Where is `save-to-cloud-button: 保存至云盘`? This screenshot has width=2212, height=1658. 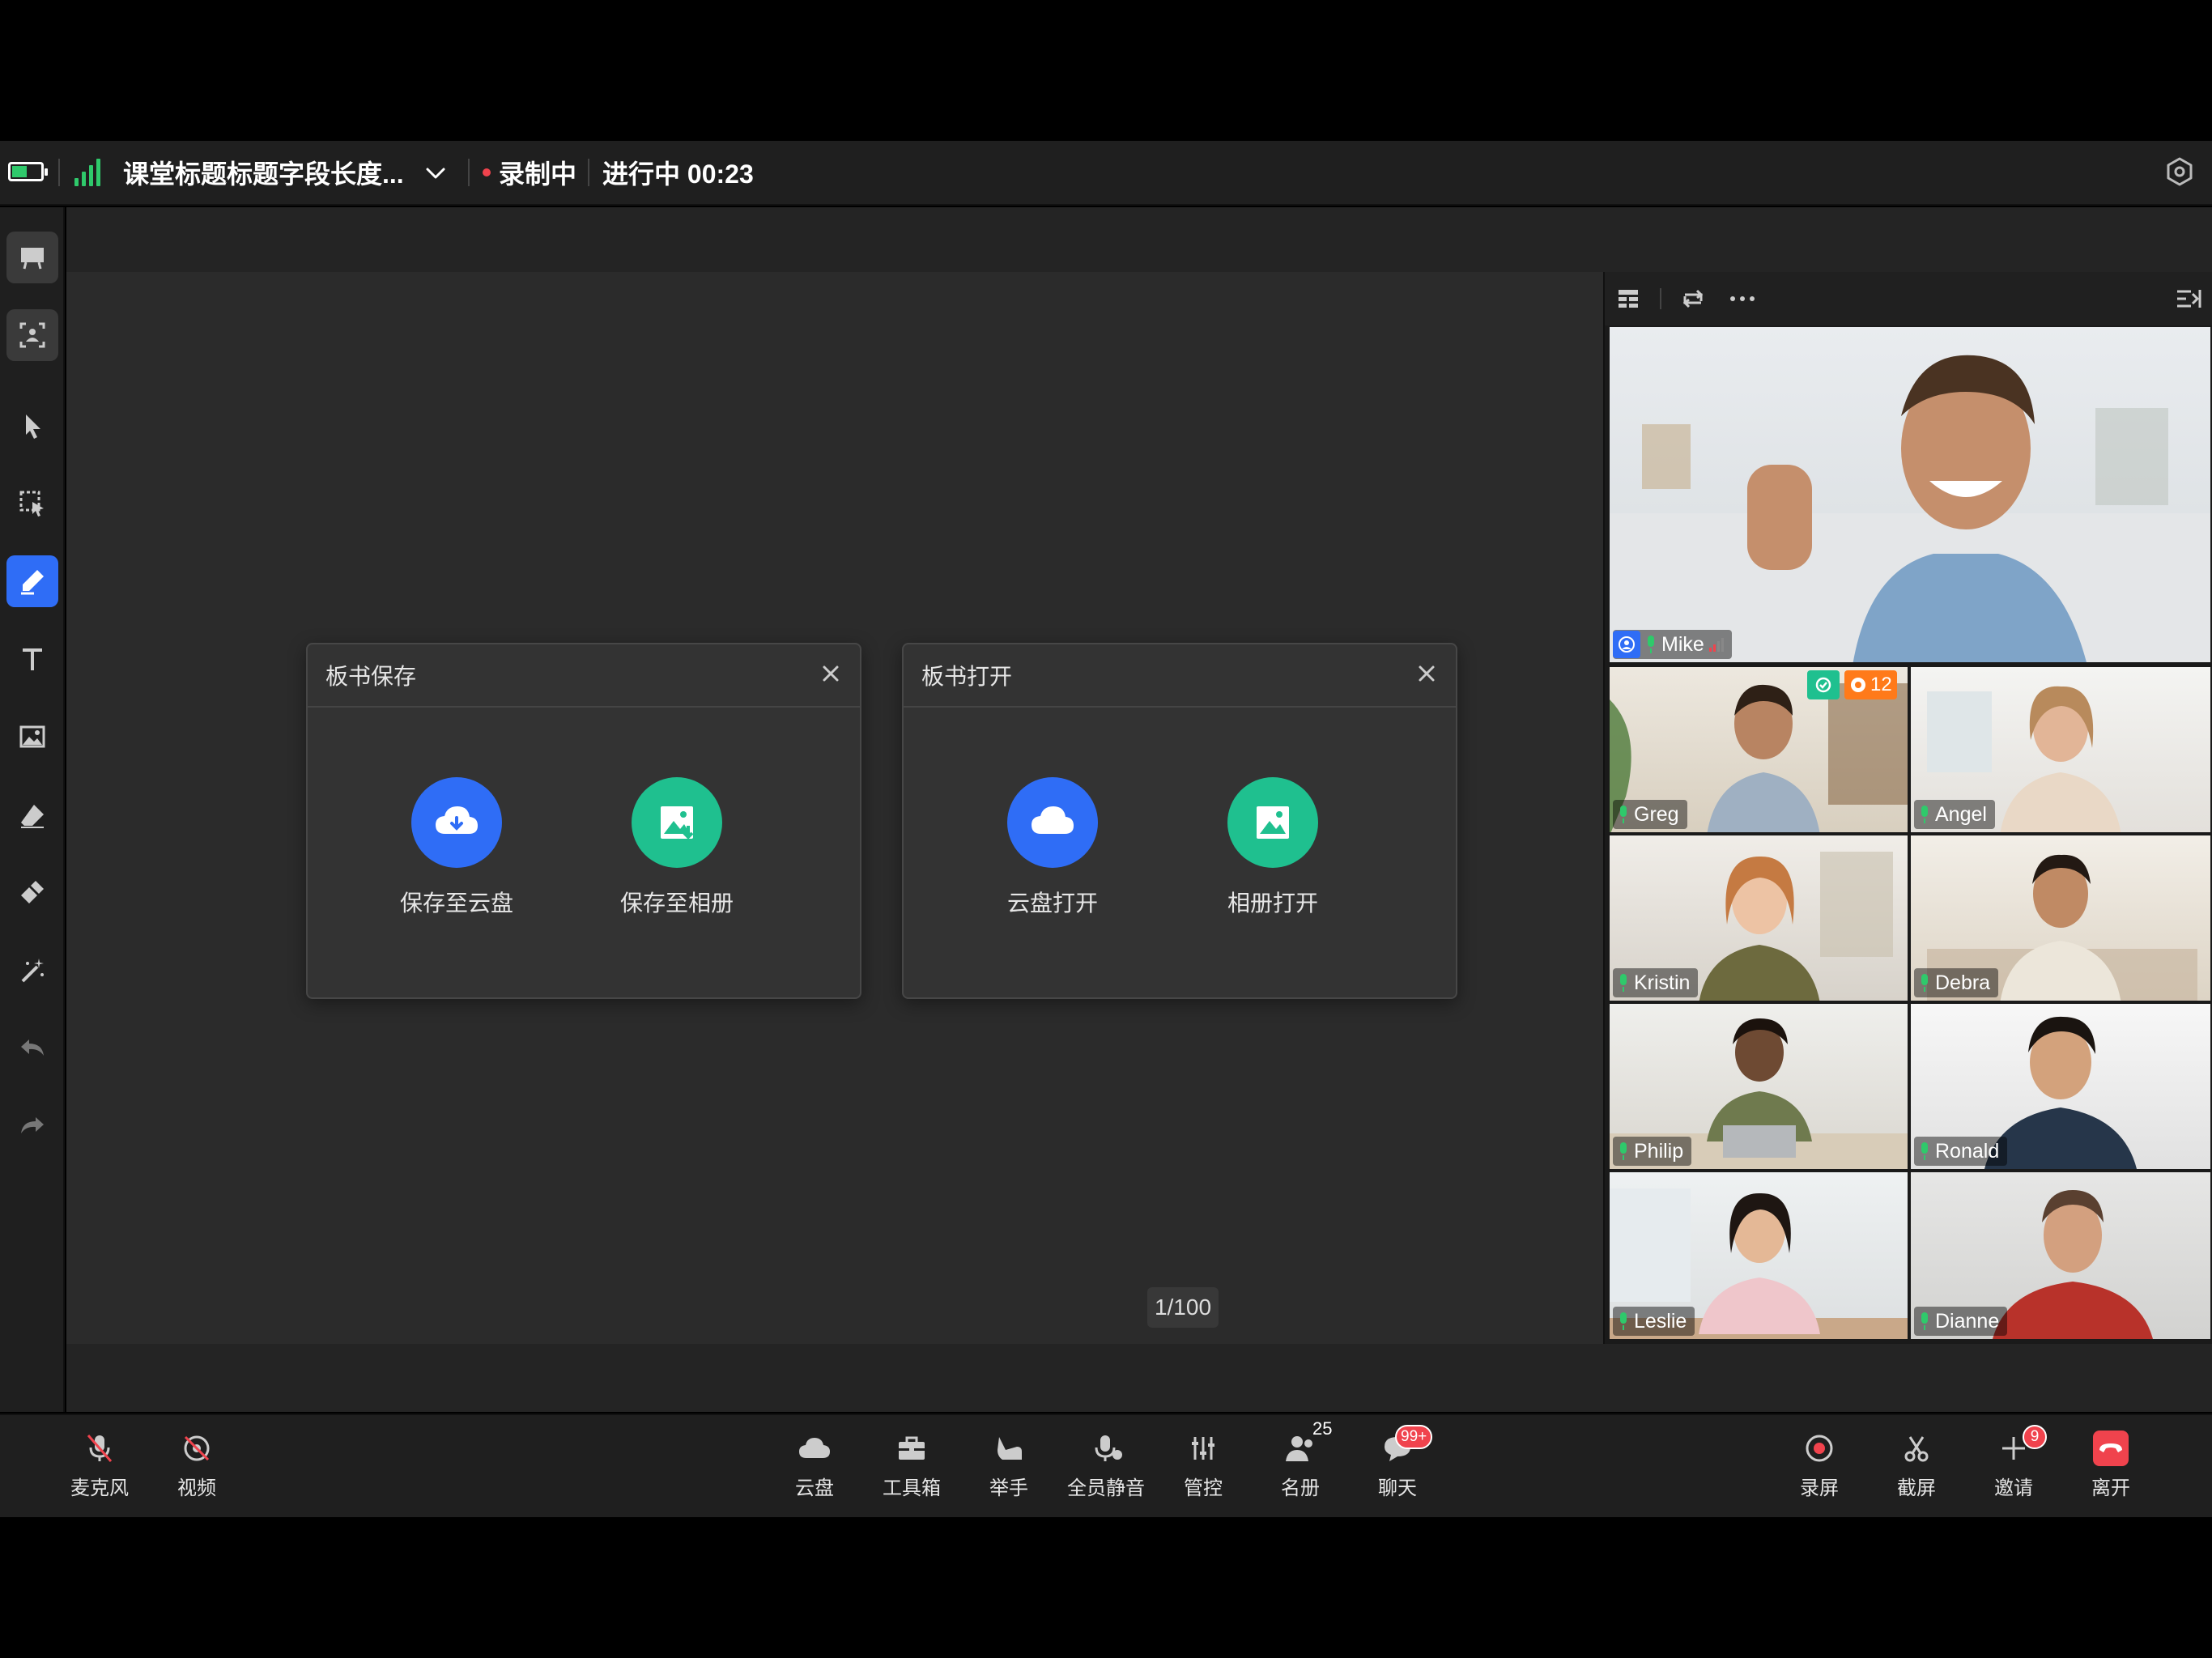
save-to-cloud-button: 保存至云盘 is located at coordinates (457, 847).